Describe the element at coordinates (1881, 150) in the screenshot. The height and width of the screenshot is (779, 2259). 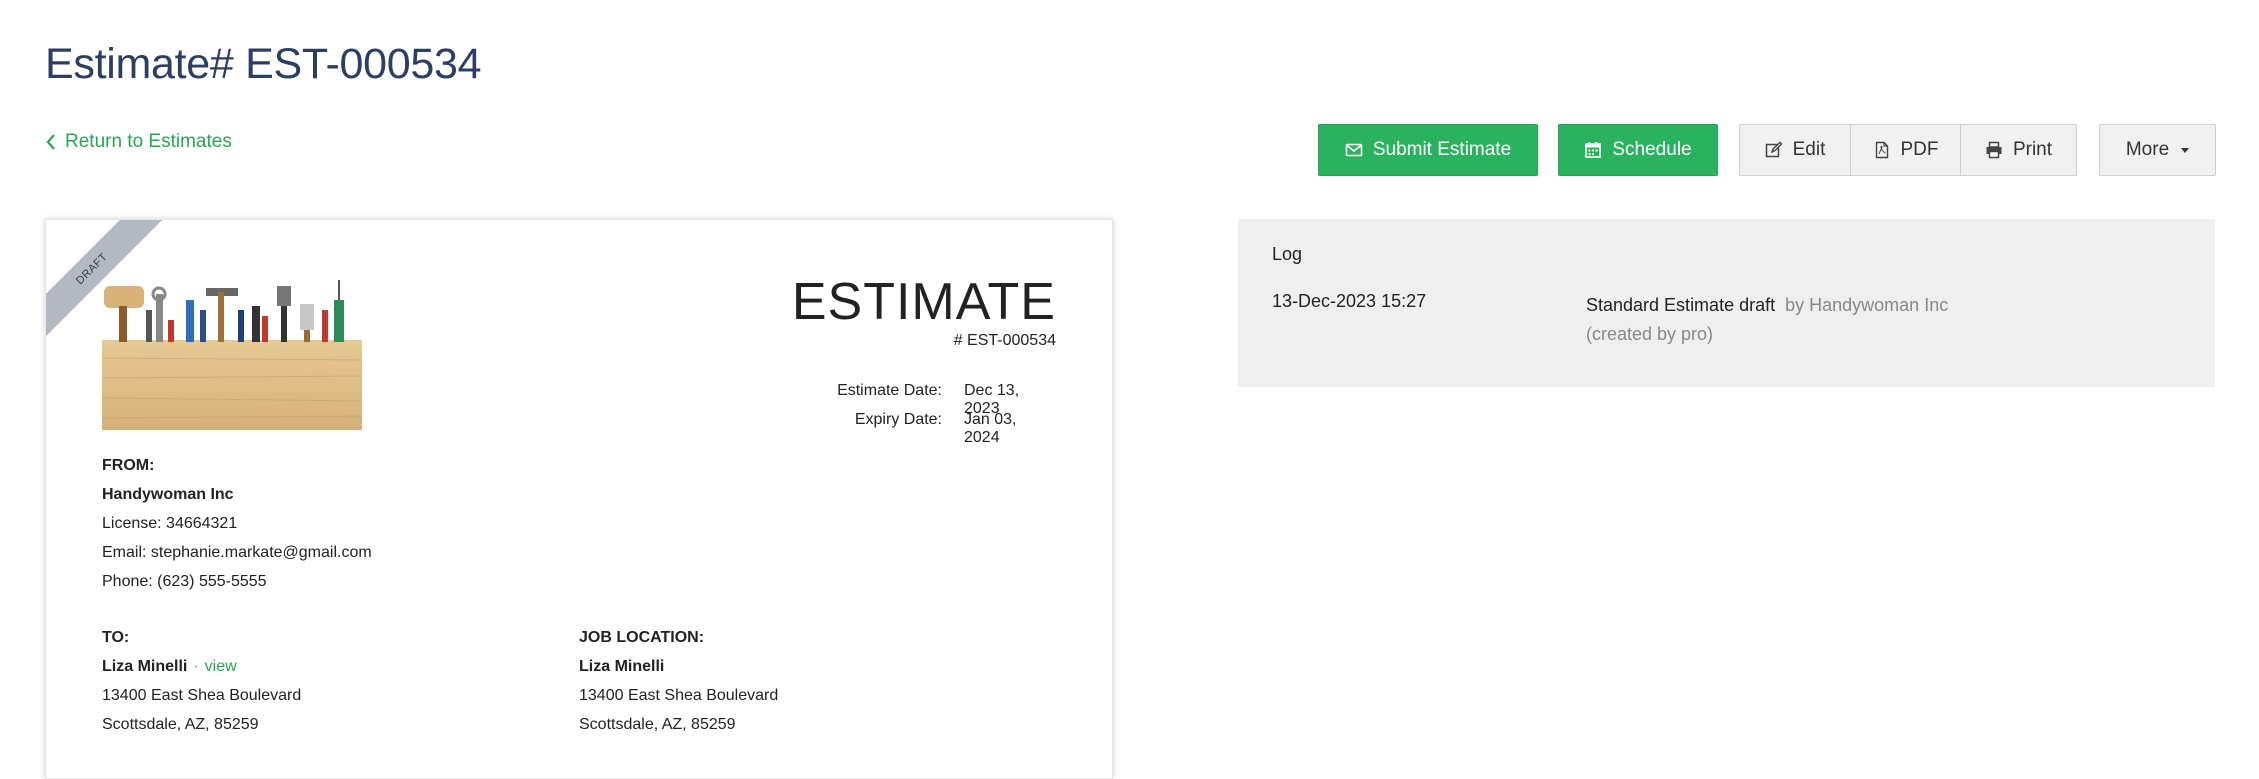
I see `pdf-file-icon` at that location.